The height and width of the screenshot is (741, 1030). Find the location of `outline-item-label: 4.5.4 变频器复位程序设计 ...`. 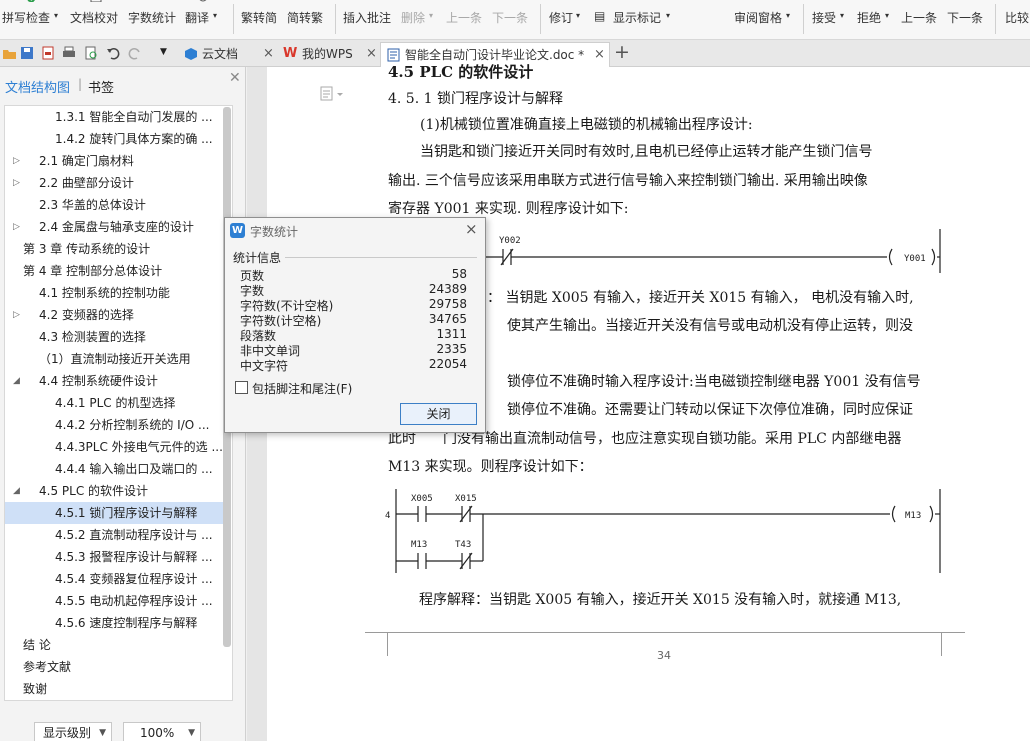

outline-item-label: 4.5.4 变频器复位程序设计 ... is located at coordinates (134, 579).